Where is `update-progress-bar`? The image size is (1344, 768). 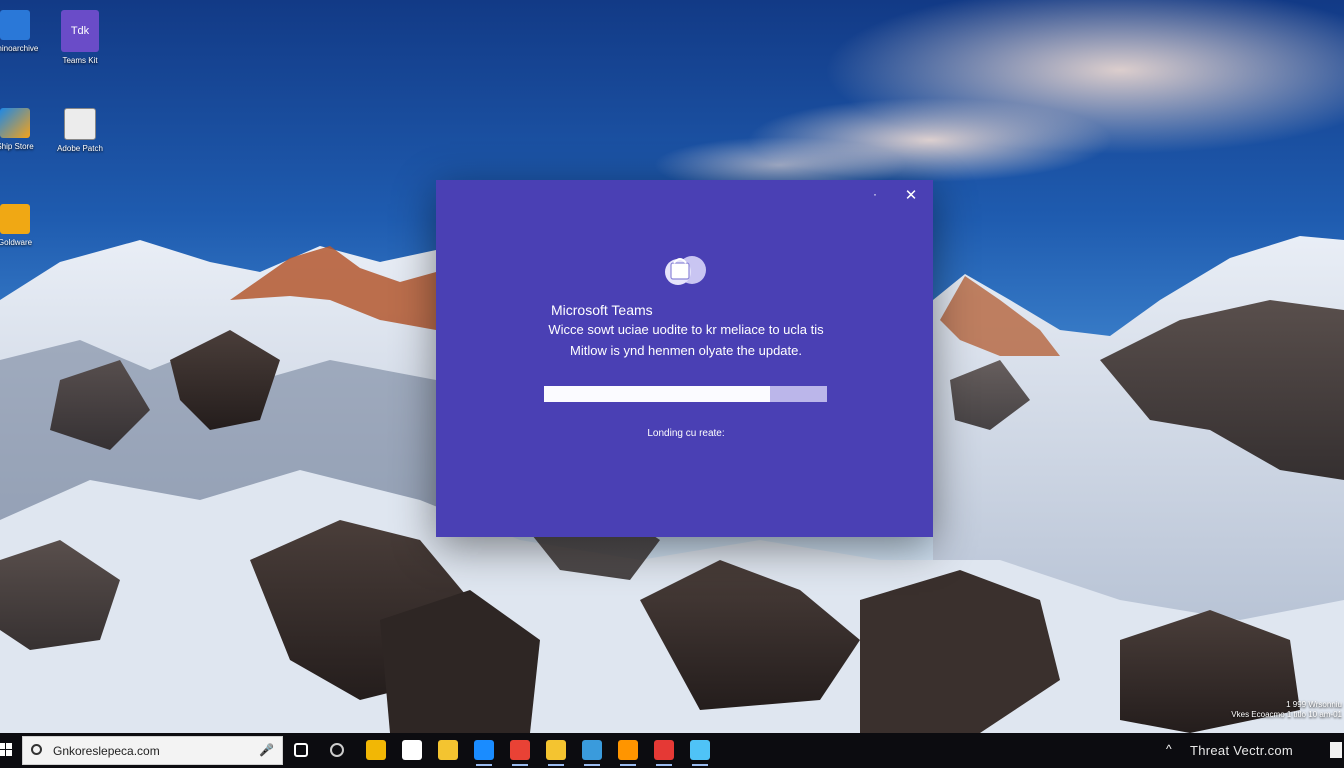
update-progress-bar is located at coordinates (685, 394).